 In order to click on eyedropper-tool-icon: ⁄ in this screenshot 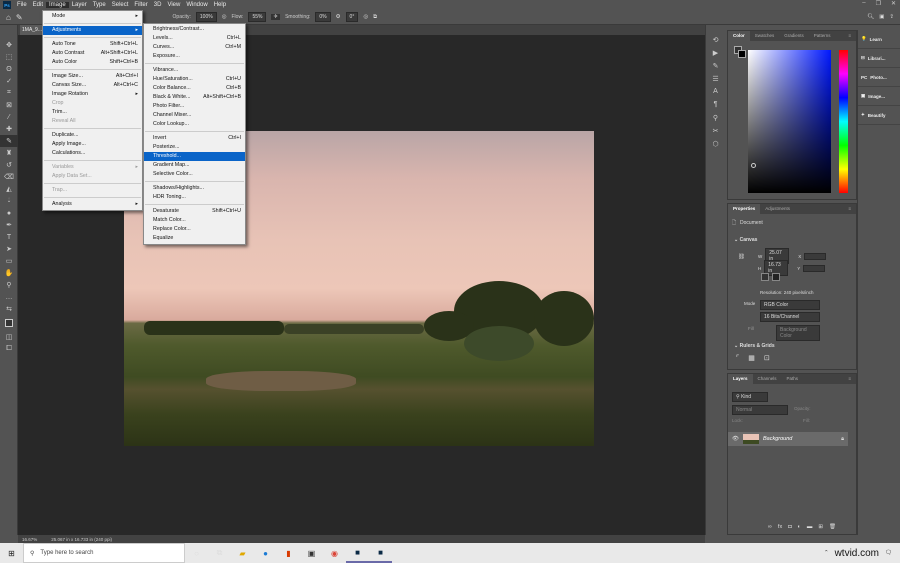, I will do `click(9, 117)`.